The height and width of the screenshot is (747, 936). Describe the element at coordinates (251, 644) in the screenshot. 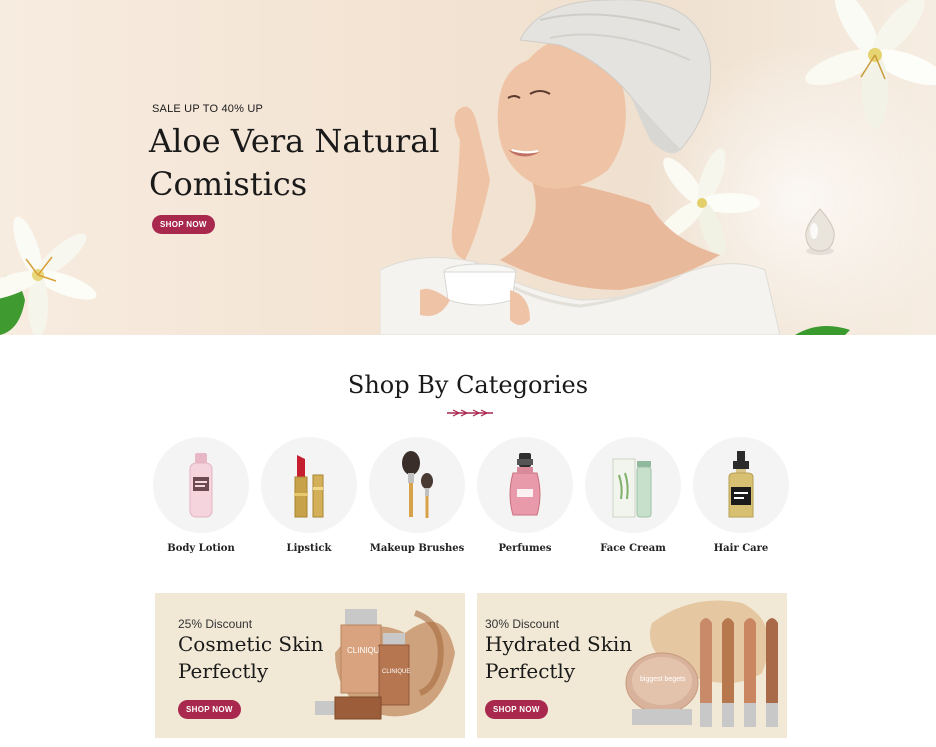

I see `promo-title-line1: Cosmetic Skin` at that location.